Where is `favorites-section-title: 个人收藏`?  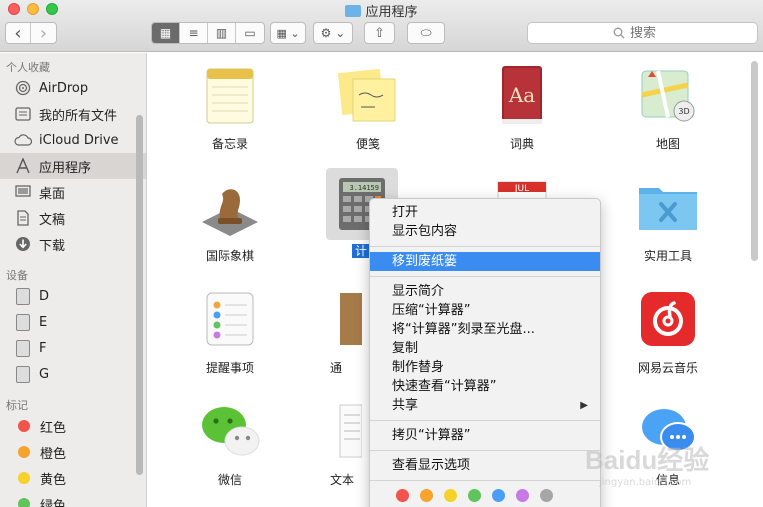
favorites-section-title: 个人收藏 is located at coordinates (28, 67).